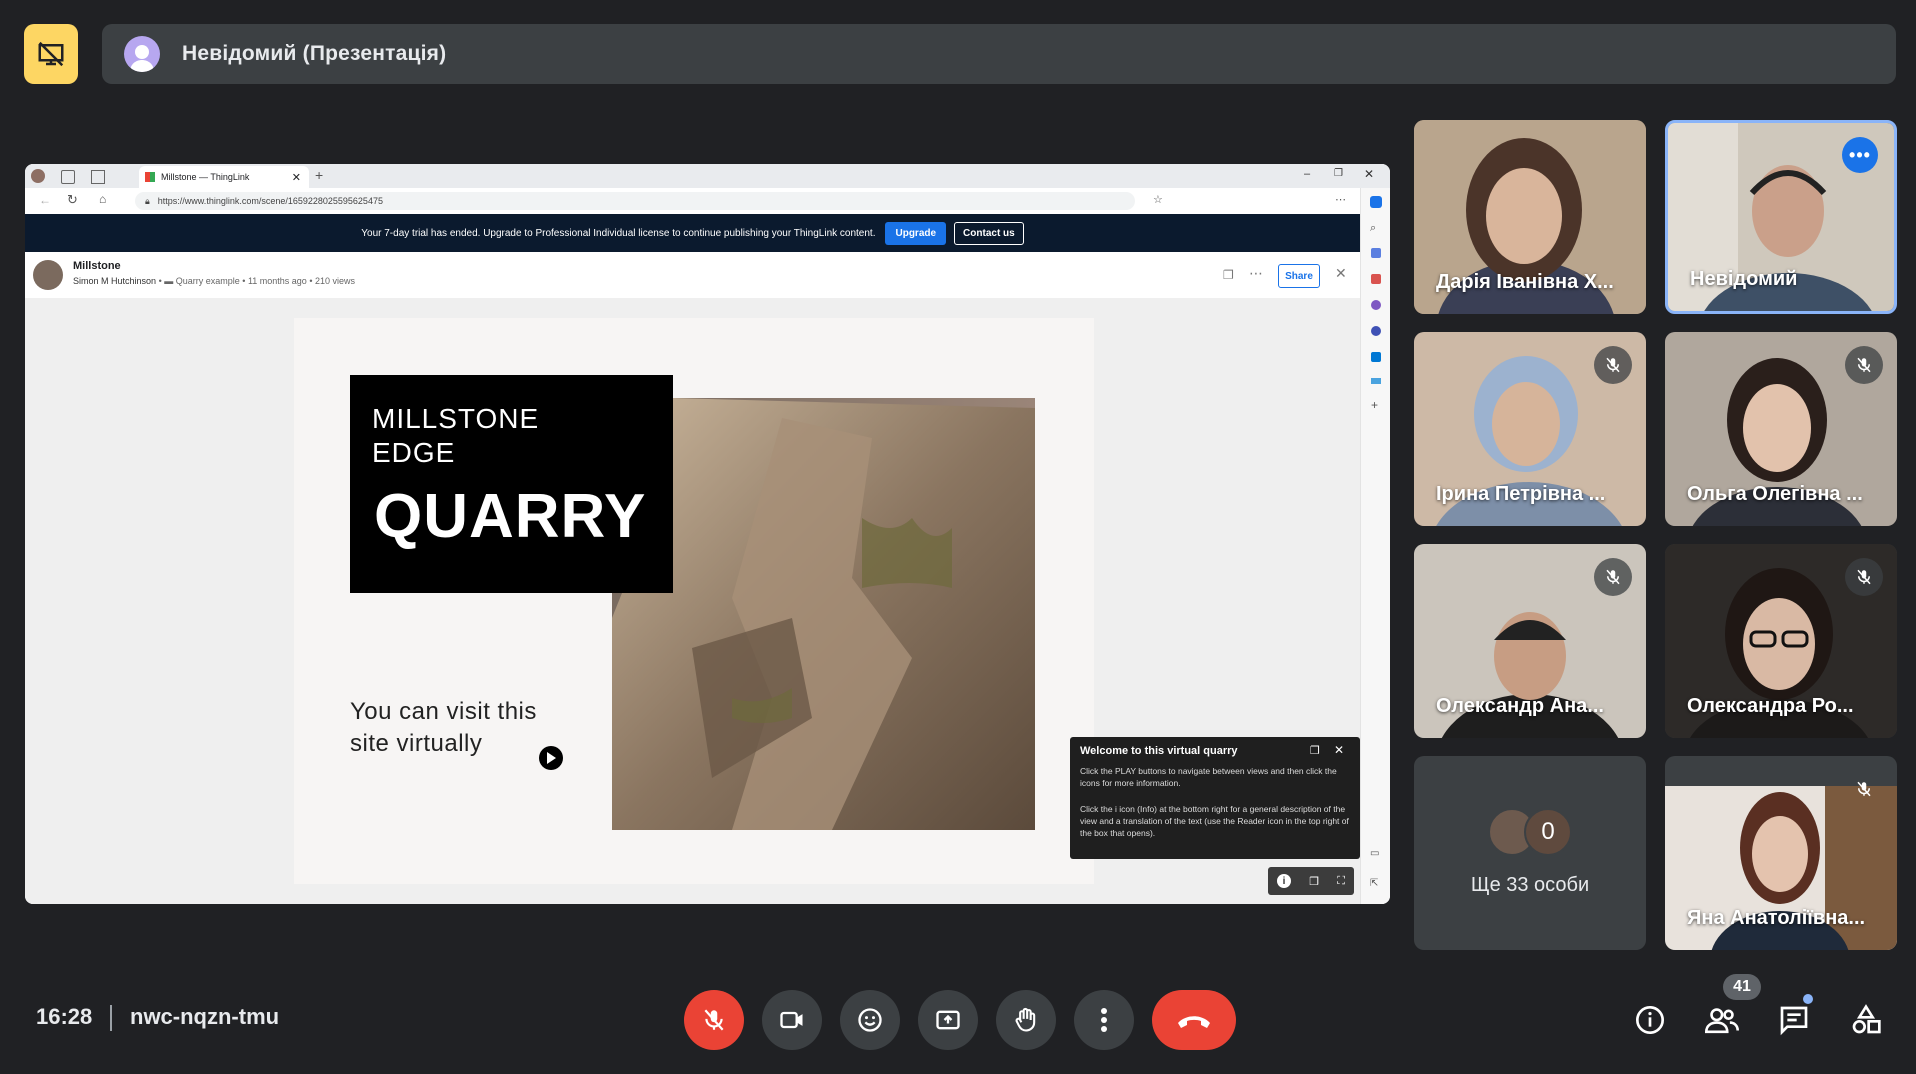  What do you see at coordinates (64, 1016) in the screenshot?
I see `clock: 16:28` at bounding box center [64, 1016].